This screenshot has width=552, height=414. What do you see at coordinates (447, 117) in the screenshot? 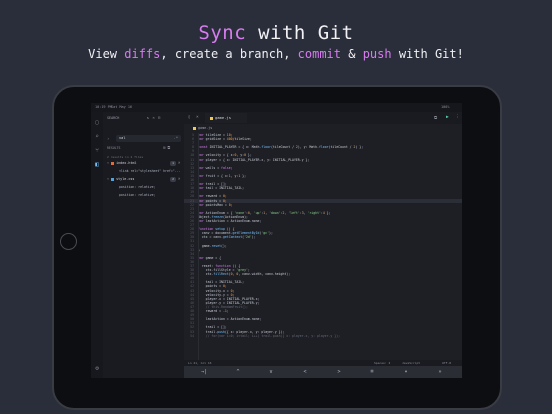
I see `run-icon: ▶` at bounding box center [447, 117].